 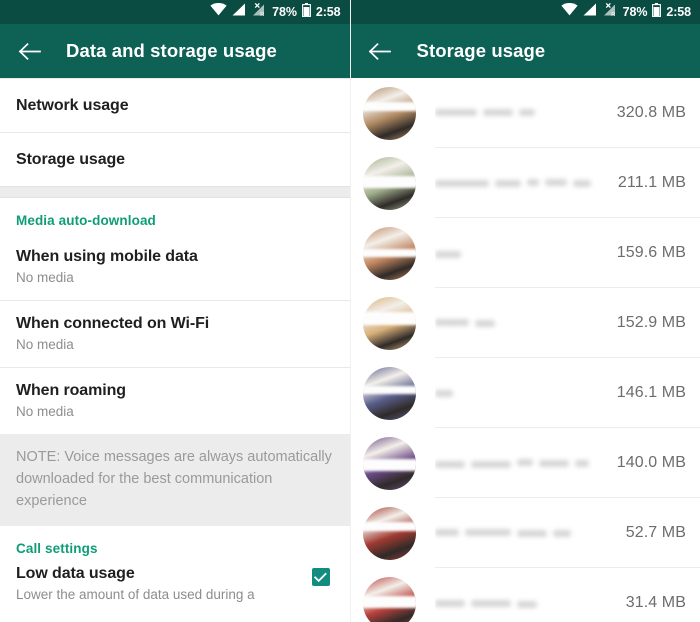 I want to click on checkmark-icon, so click(x=320, y=577).